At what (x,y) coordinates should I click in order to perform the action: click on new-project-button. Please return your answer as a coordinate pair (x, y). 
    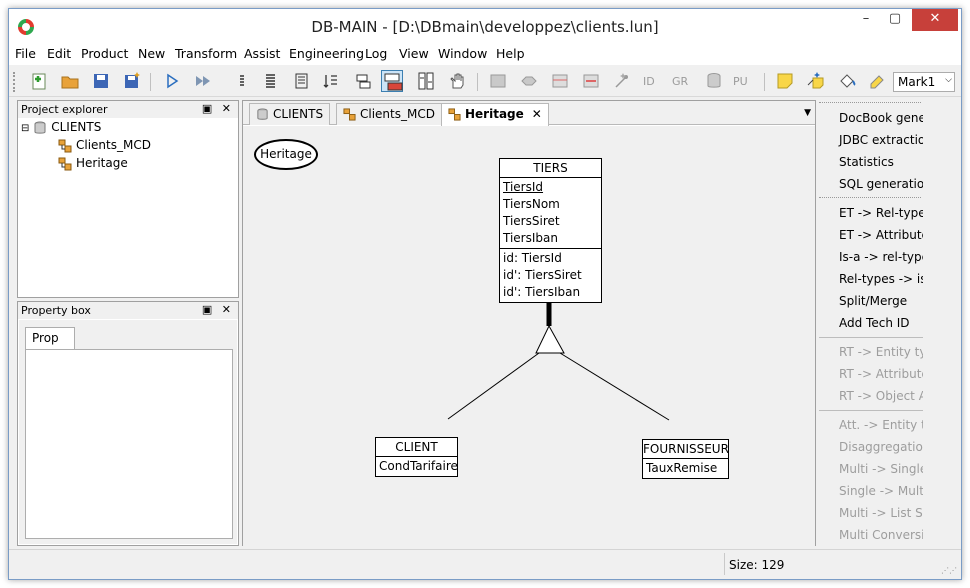
    Looking at the image, I should click on (39, 81).